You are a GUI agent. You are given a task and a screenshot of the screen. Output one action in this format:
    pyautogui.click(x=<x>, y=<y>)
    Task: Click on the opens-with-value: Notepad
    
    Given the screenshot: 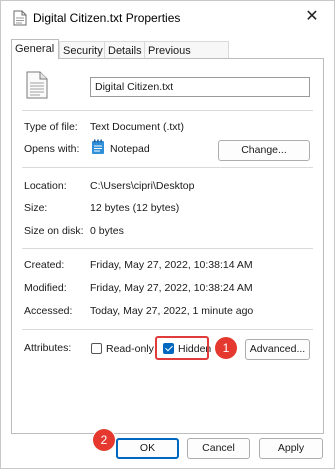 What is the action you would take?
    pyautogui.click(x=130, y=149)
    